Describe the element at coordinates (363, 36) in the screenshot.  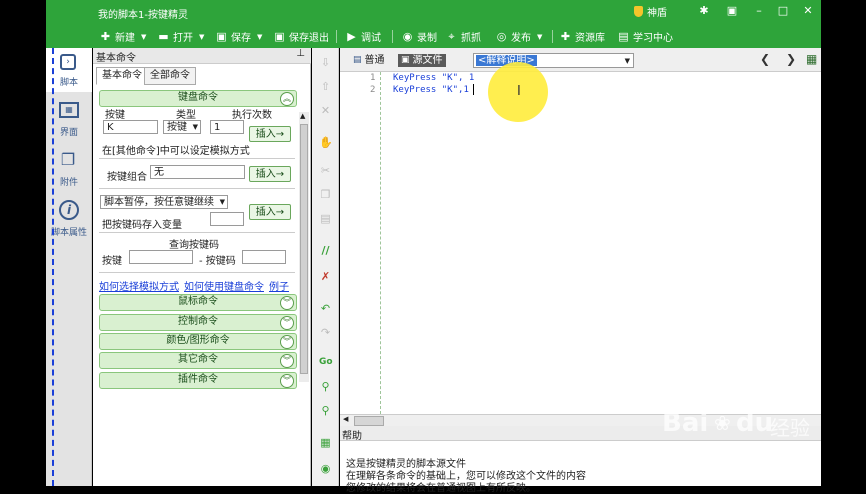
I see `debug-button: ▶ 调试` at that location.